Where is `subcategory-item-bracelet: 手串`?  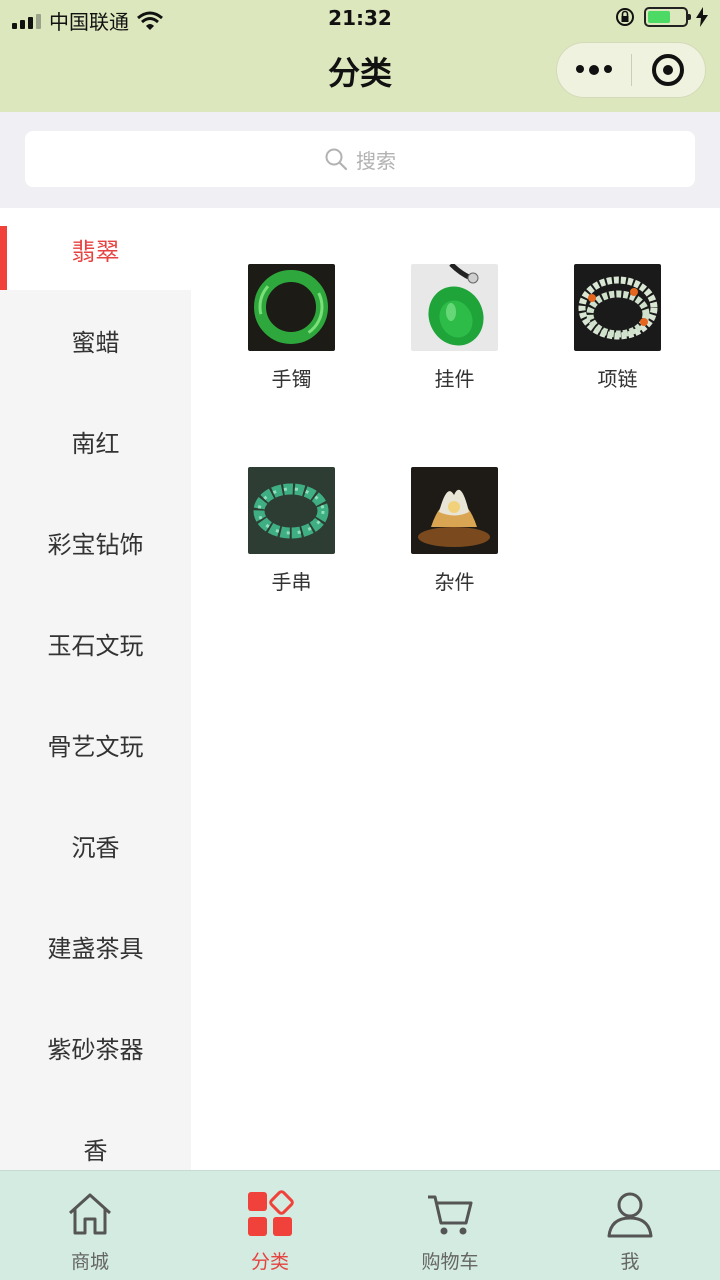 subcategory-item-bracelet: 手串 is located at coordinates (291, 568).